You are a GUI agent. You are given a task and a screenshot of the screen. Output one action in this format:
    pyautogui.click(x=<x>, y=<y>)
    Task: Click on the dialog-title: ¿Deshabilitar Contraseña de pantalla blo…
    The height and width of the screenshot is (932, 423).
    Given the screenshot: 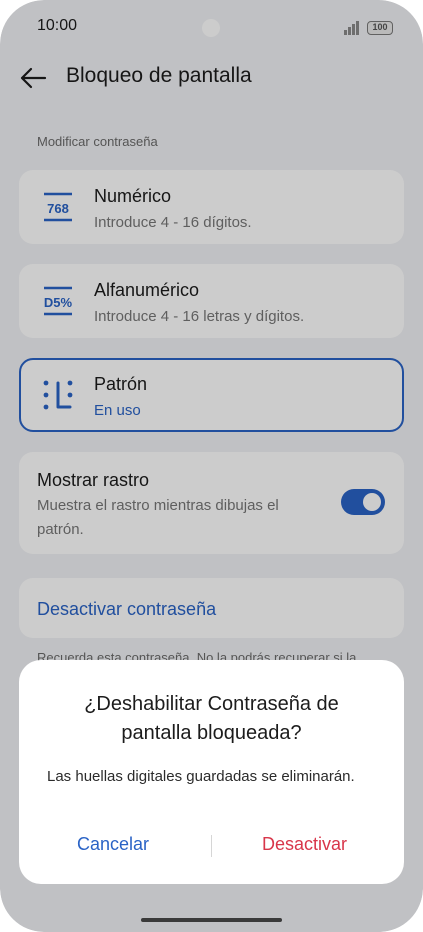 What is the action you would take?
    pyautogui.click(x=211, y=718)
    